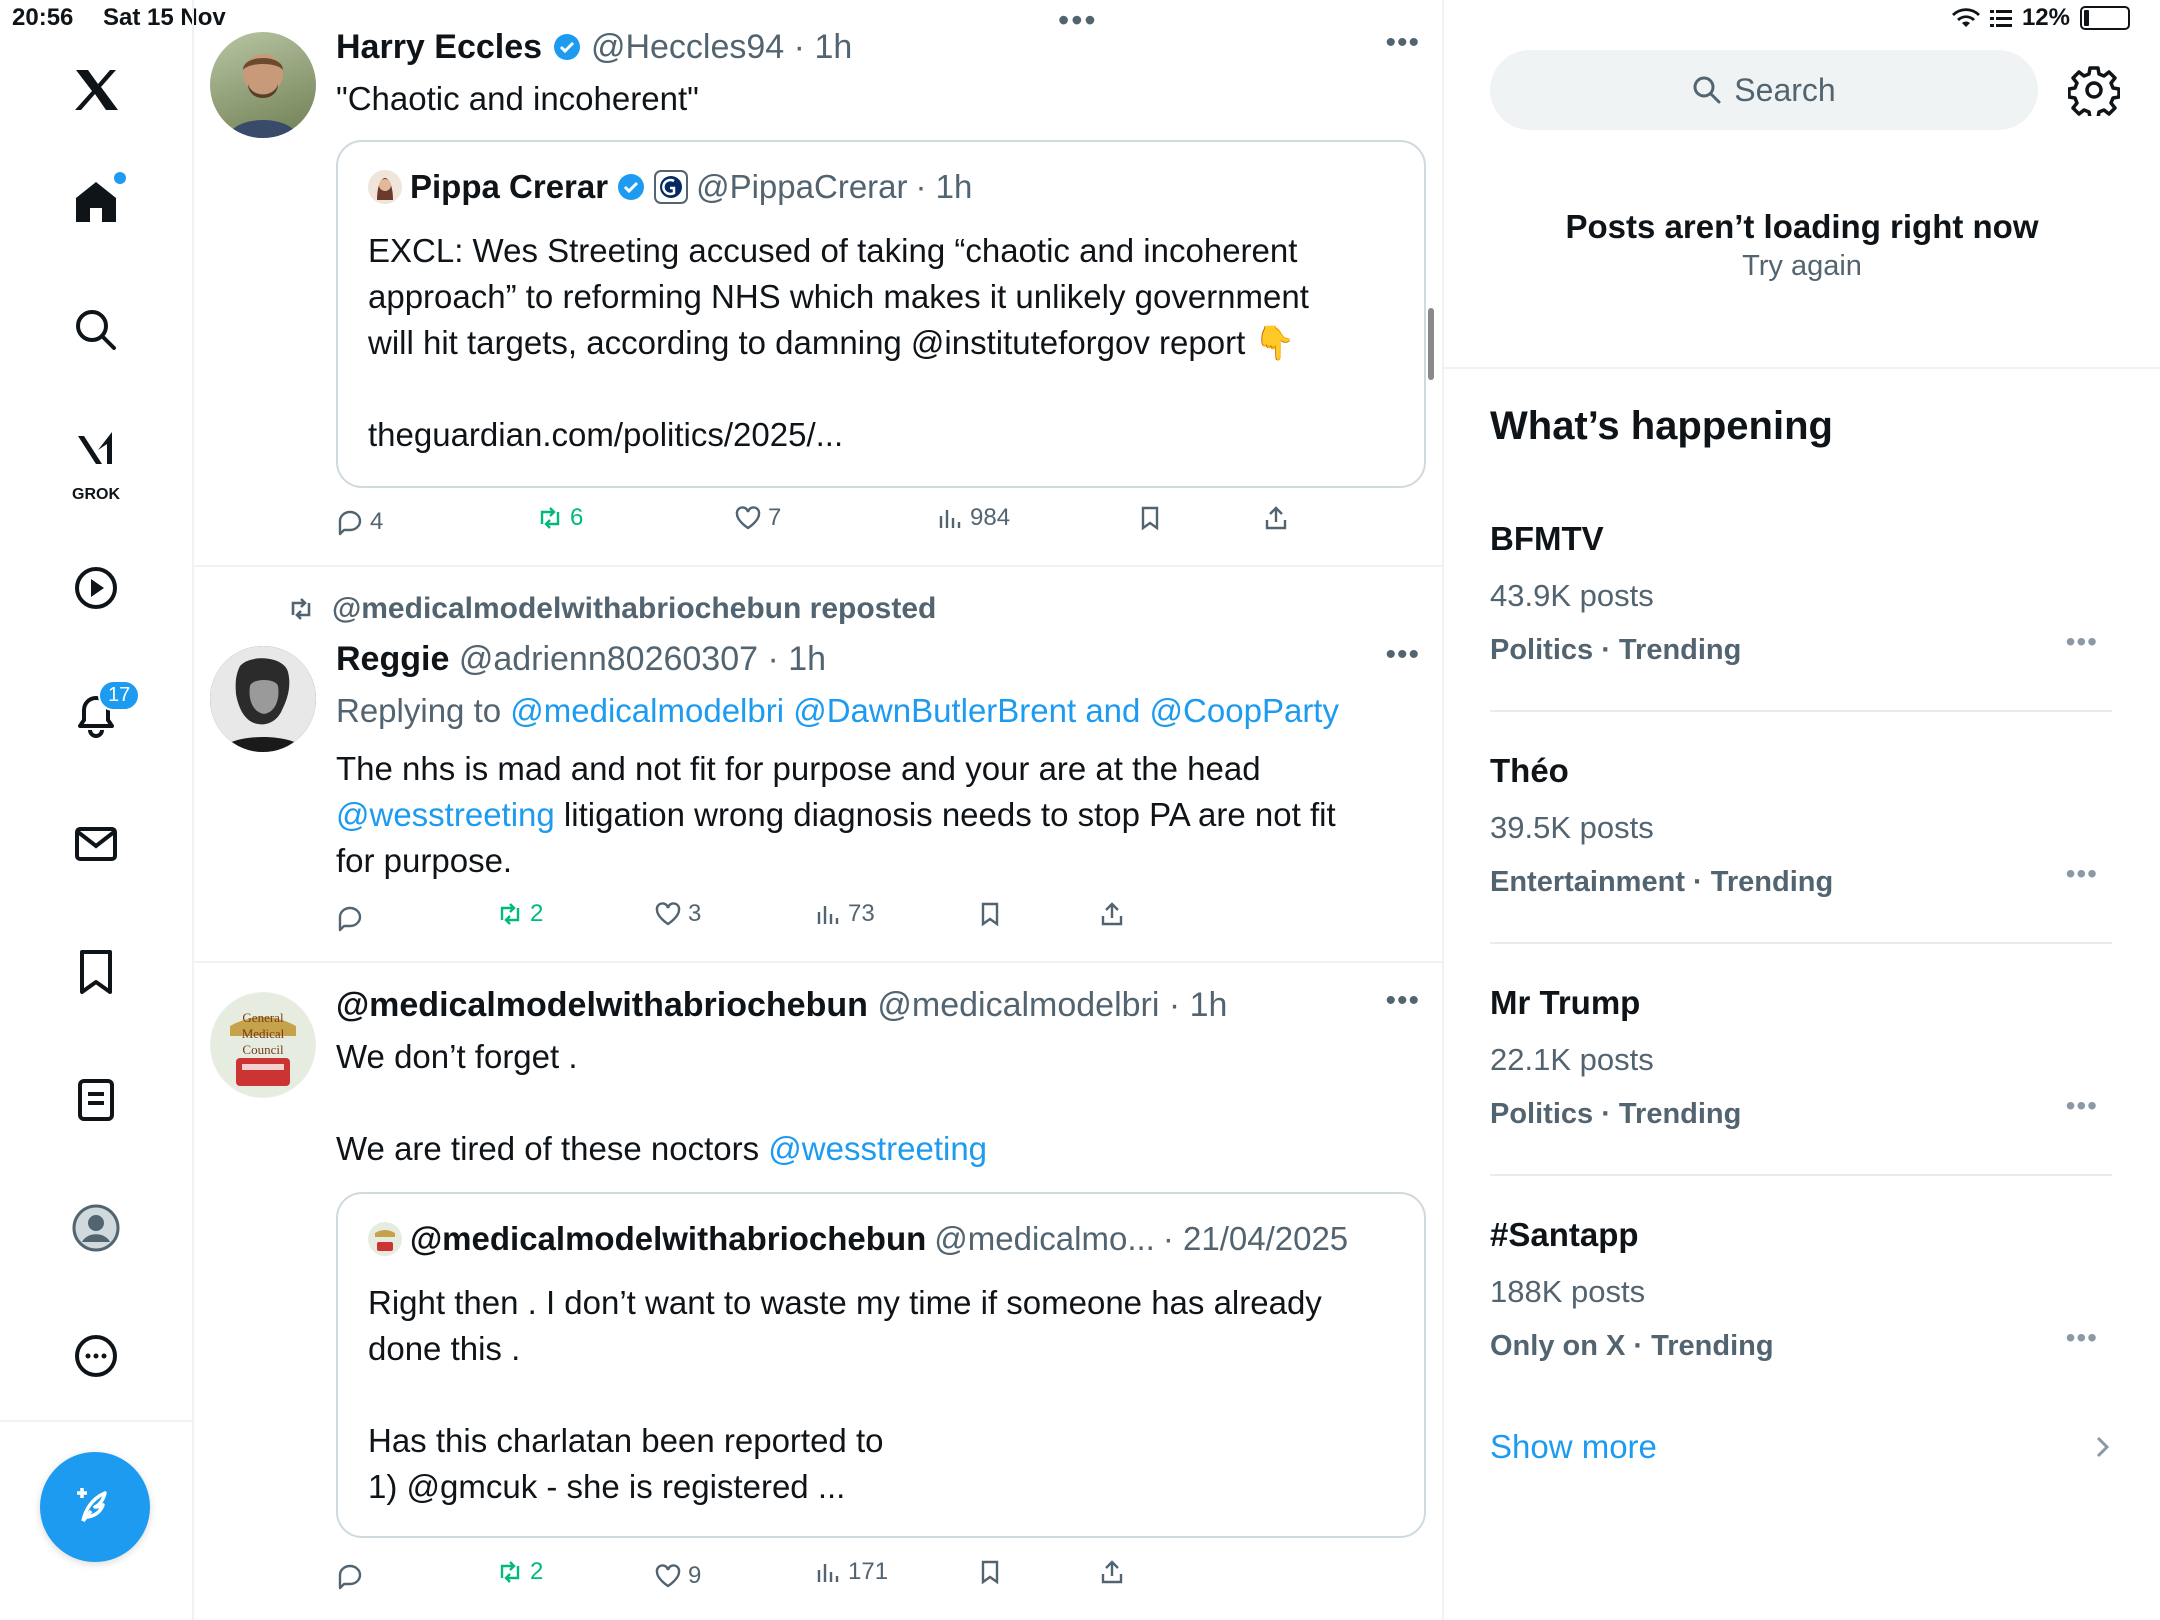 This screenshot has height=1620, width=2160. I want to click on author-name: Harry Eccles, so click(439, 47).